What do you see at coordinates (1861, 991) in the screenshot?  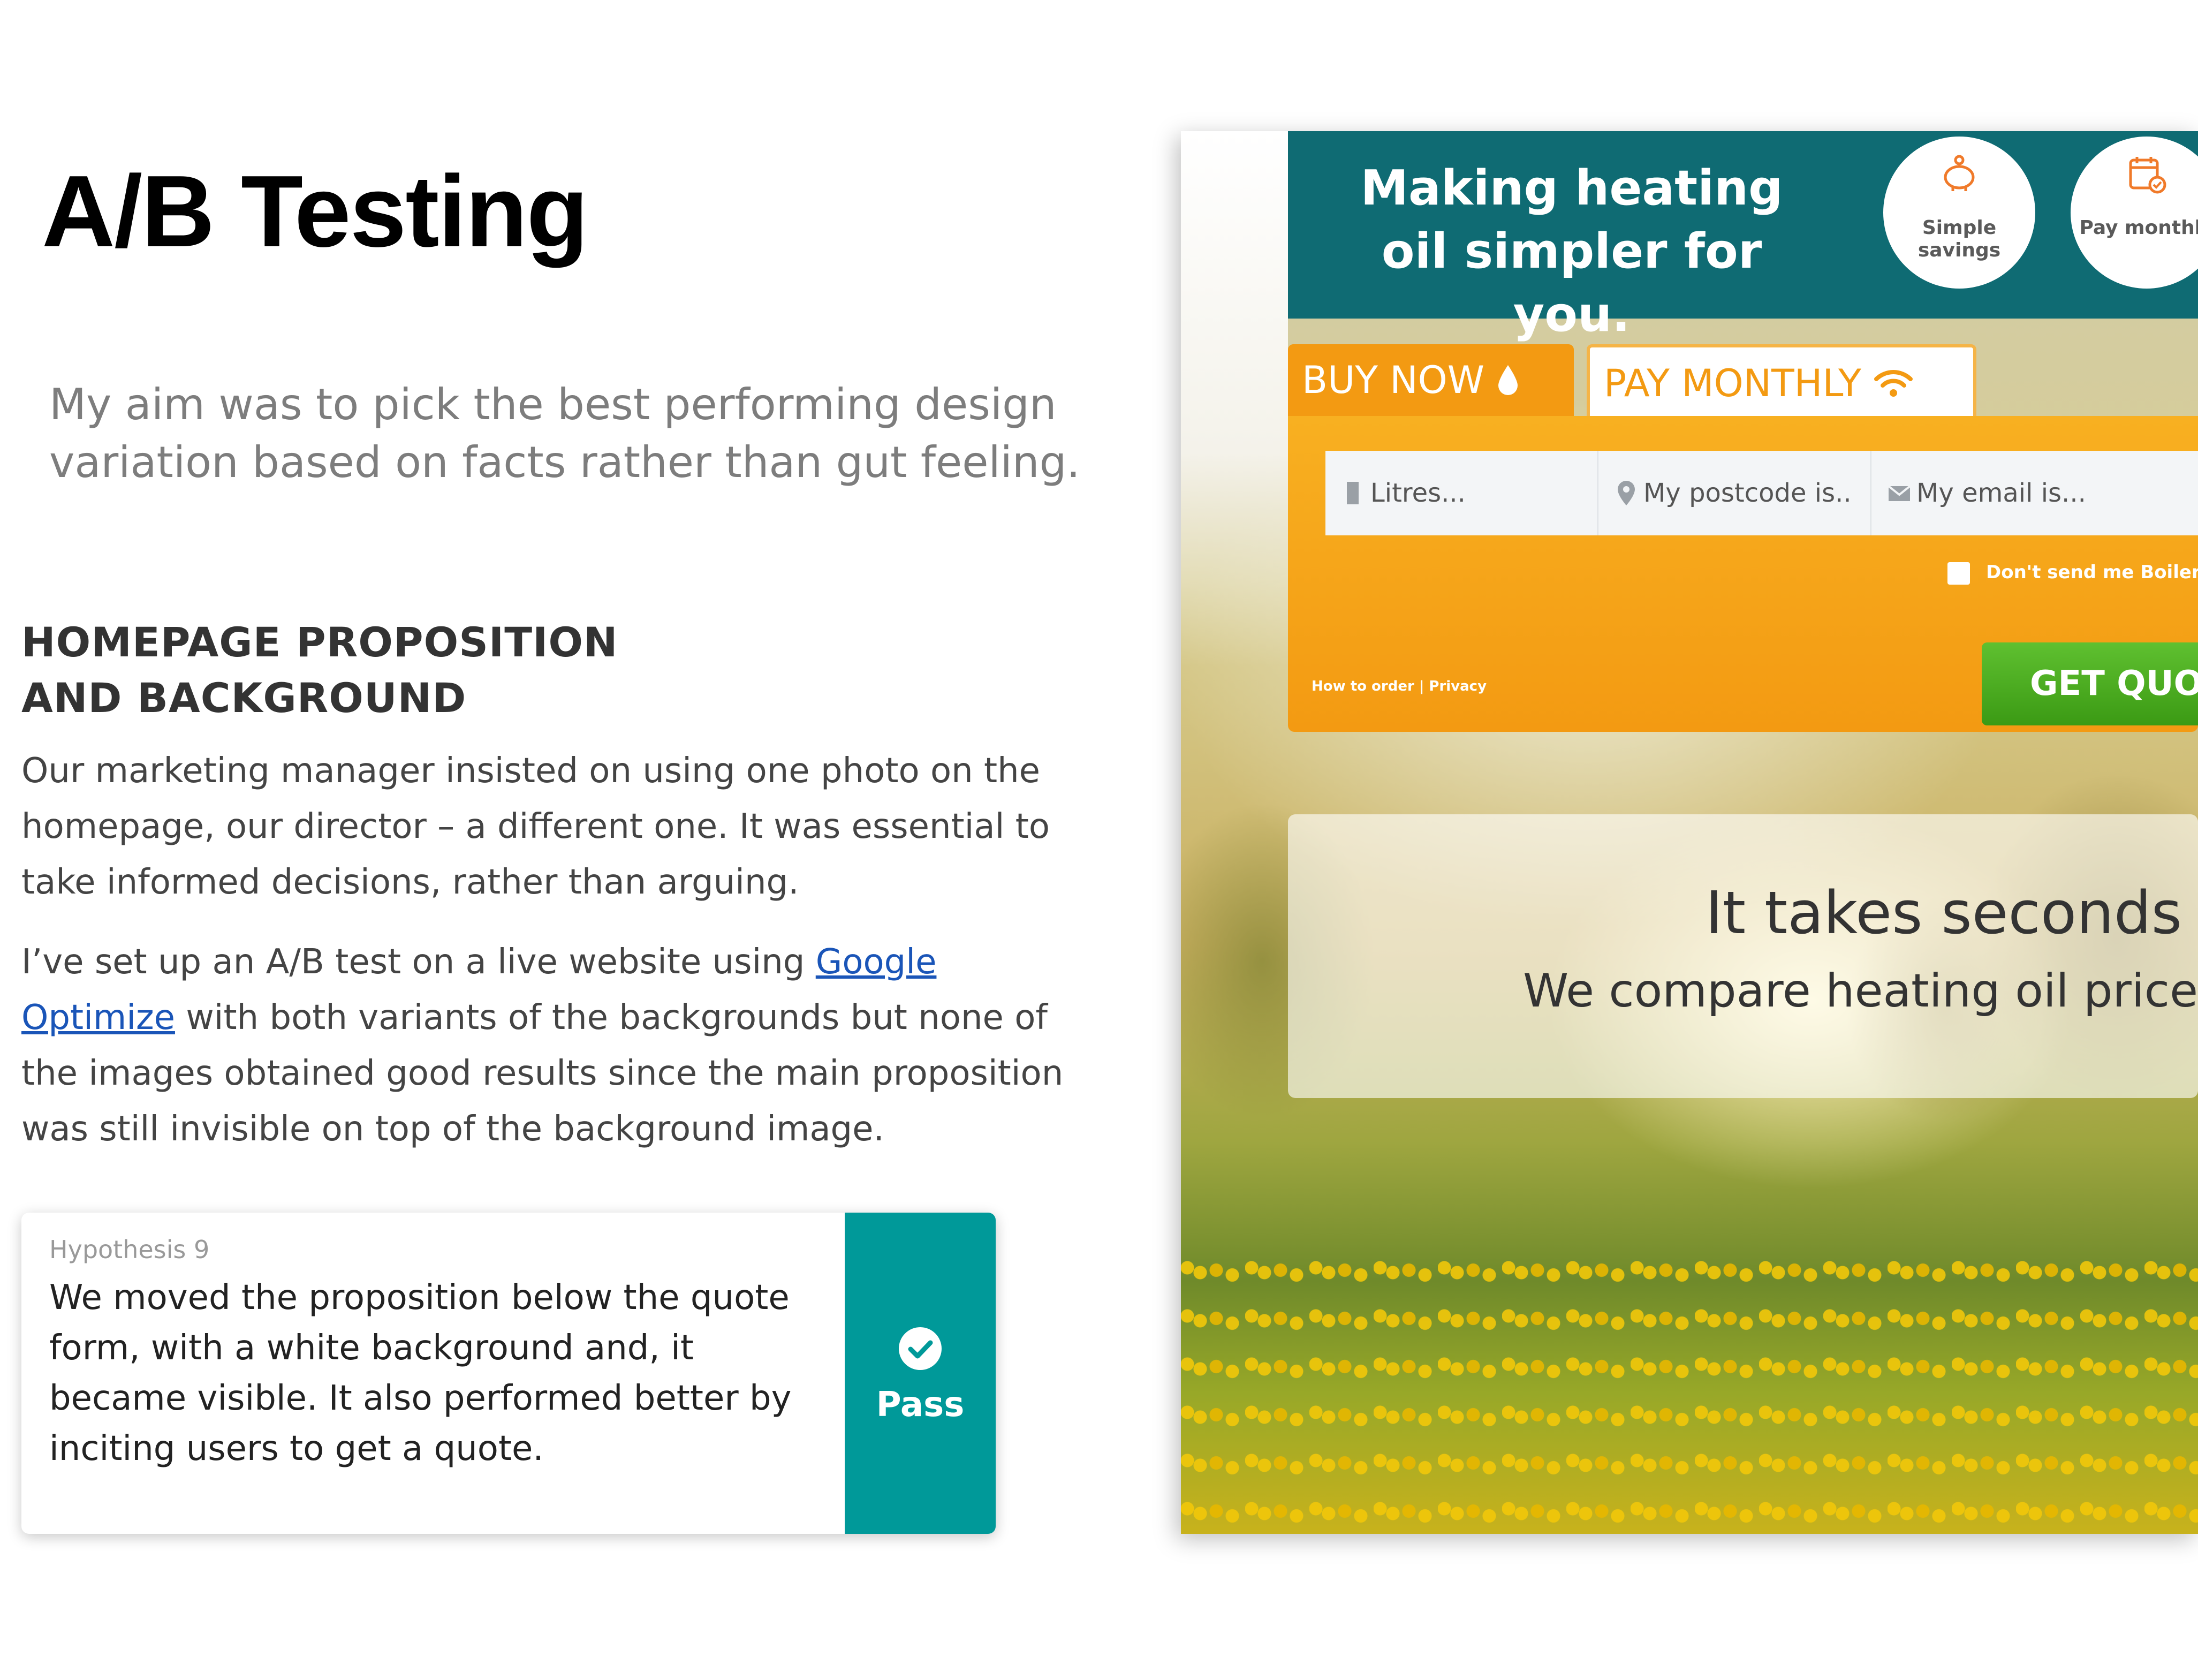 I see `proposition-subtitle: We compare heating oil price` at bounding box center [1861, 991].